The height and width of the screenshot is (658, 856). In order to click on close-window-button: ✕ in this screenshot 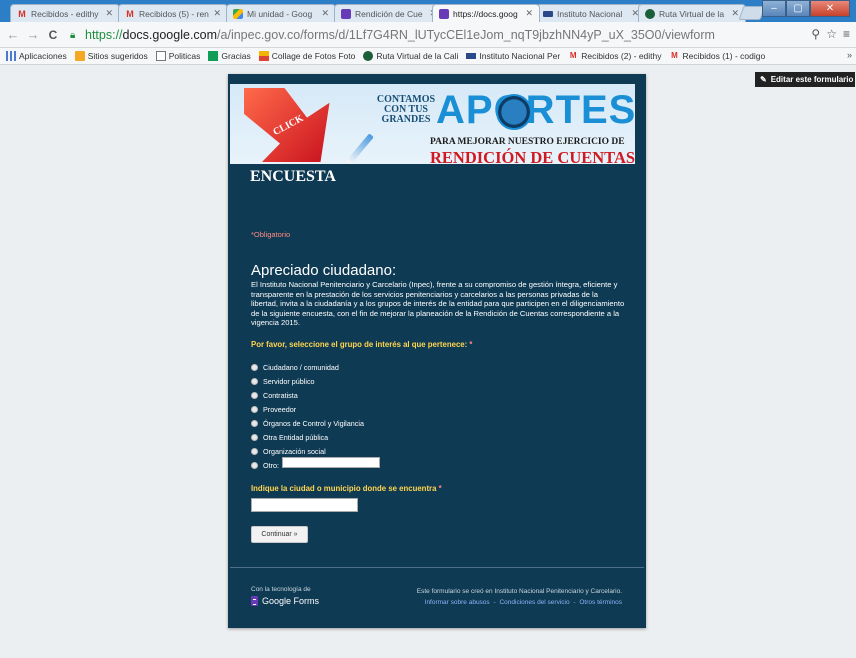, I will do `click(830, 8)`.